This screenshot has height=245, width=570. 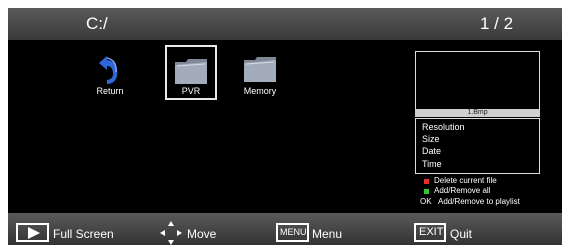 What do you see at coordinates (426, 181) in the screenshot?
I see `red-key-icon` at bounding box center [426, 181].